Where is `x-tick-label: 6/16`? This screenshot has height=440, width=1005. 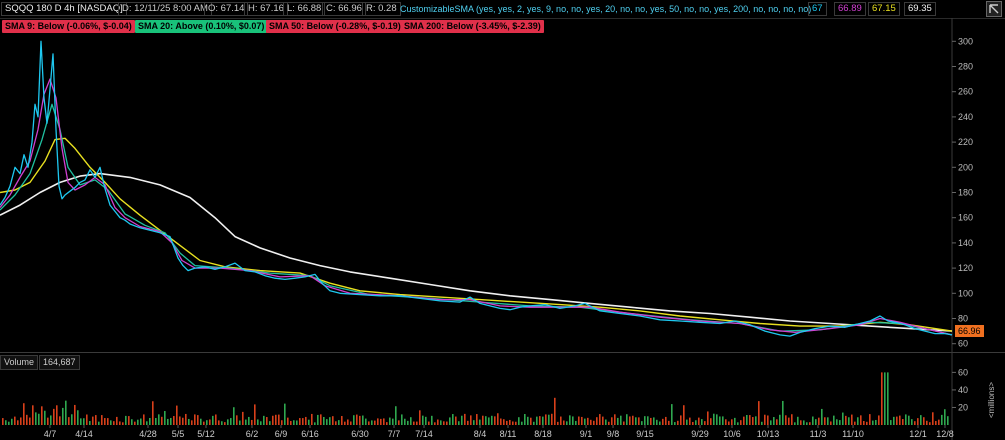
x-tick-label: 6/16 is located at coordinates (310, 434).